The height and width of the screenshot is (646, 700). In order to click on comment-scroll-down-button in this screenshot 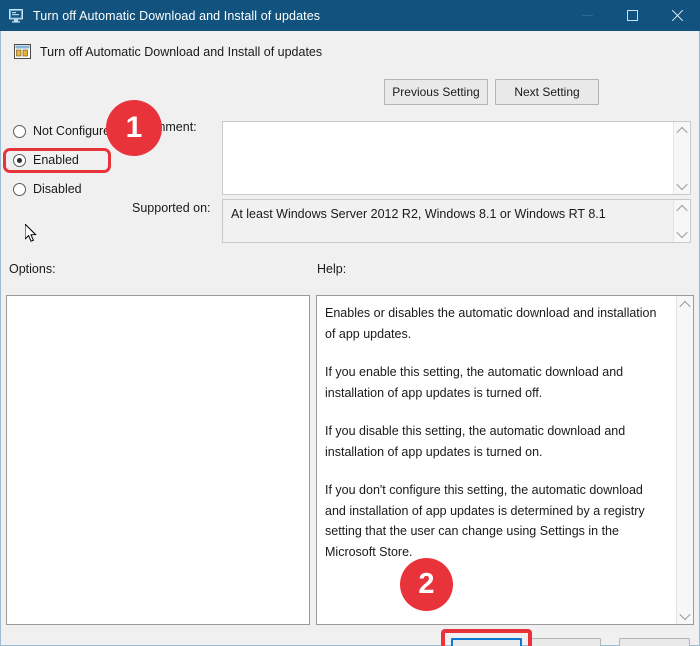, I will do `click(682, 185)`.